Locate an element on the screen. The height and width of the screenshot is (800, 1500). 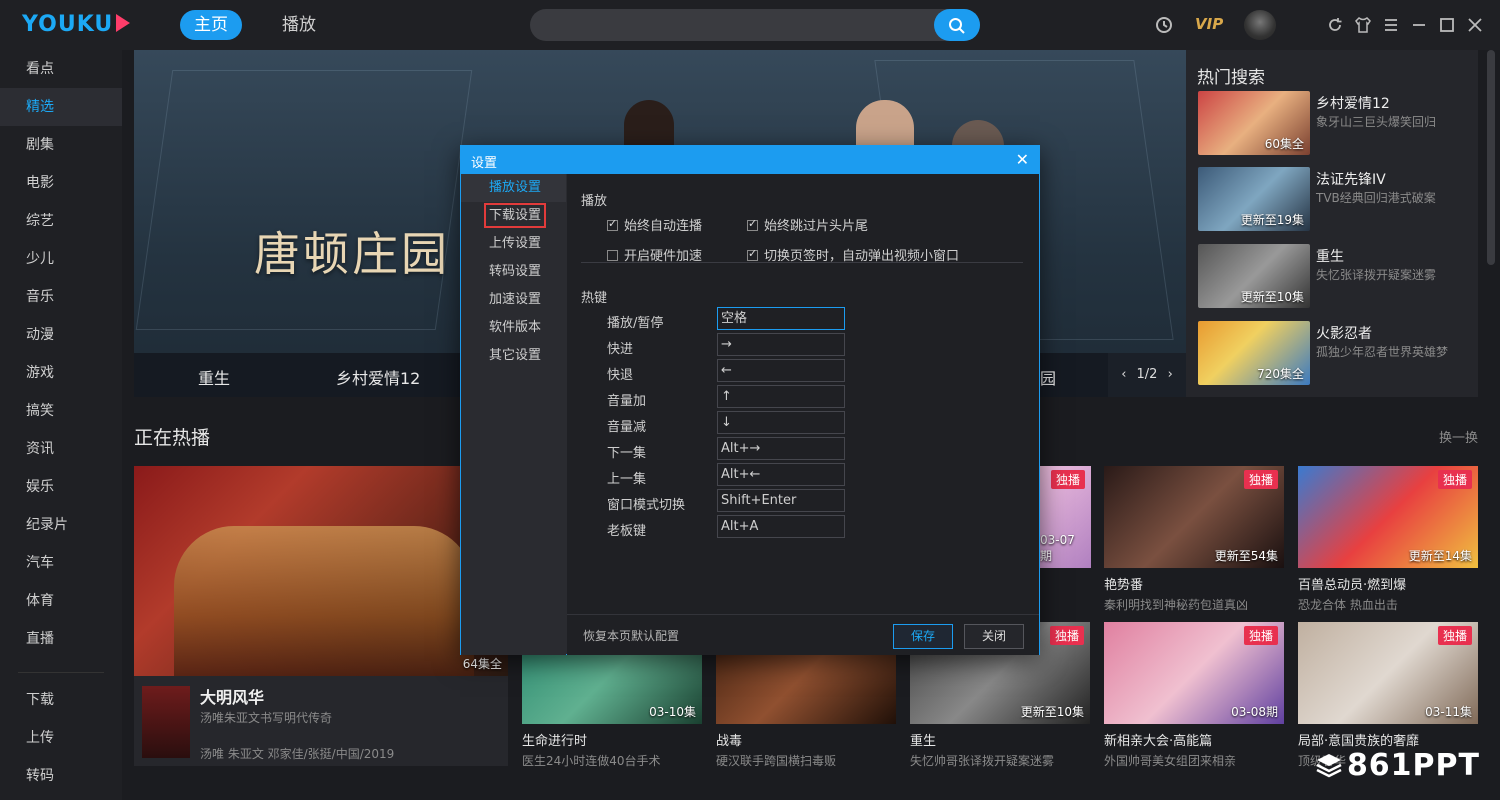
hotkey-field-volume-up: ↑ is located at coordinates (781, 396).